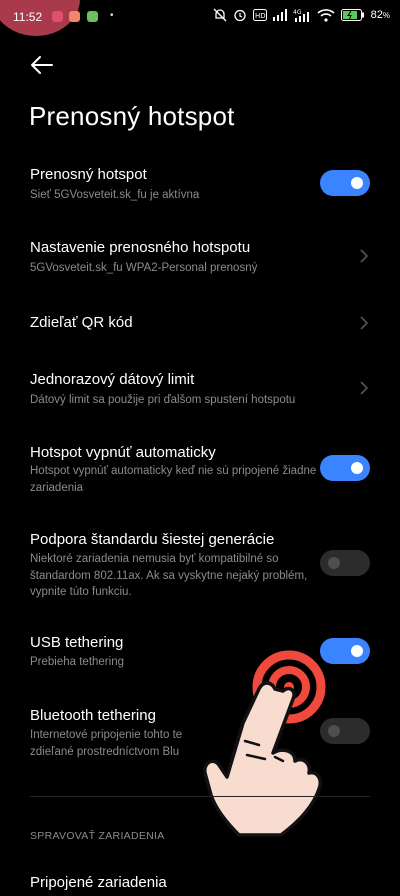  I want to click on section-divider, so click(200, 796).